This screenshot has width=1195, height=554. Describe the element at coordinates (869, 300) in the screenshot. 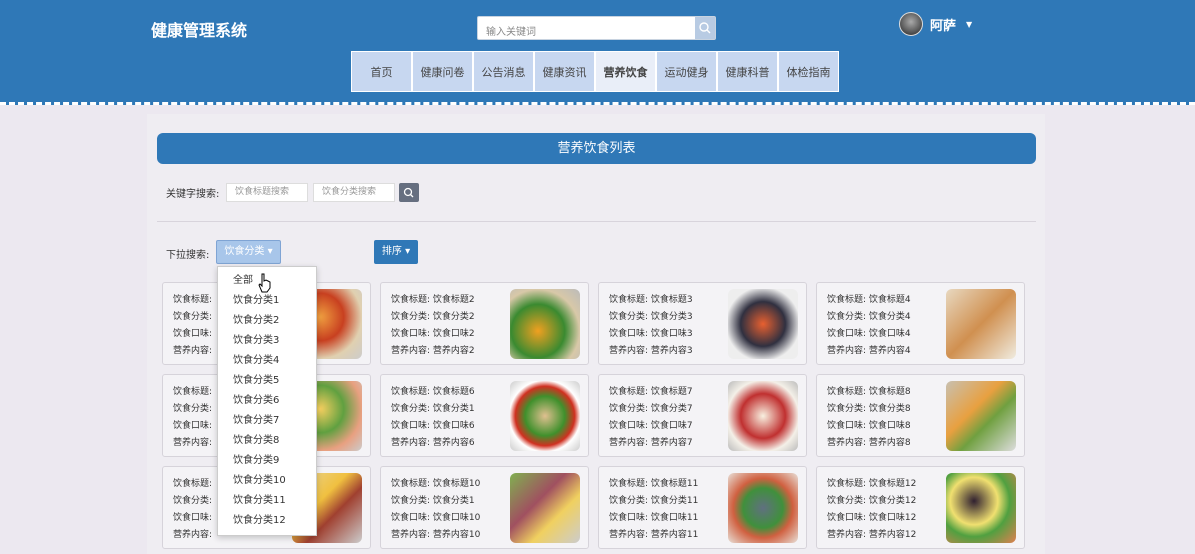

I see `card-title: 饮食标题: 饮食标题4` at that location.